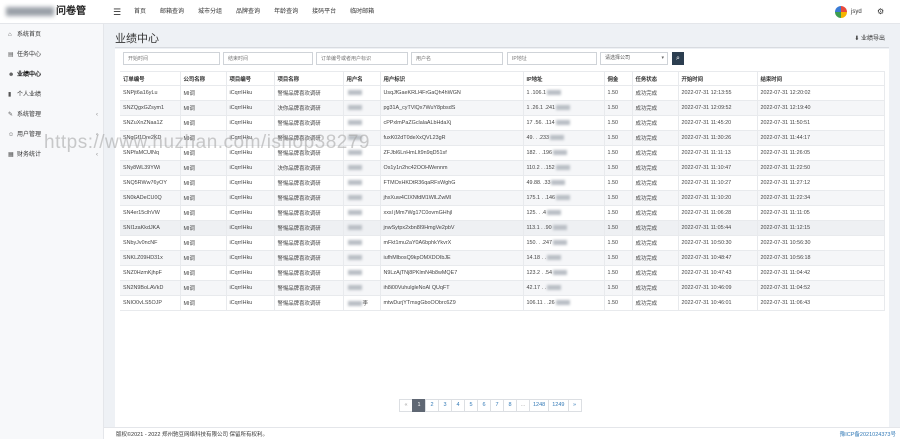 Image resolution: width=900 pixels, height=439 pixels. Describe the element at coordinates (117, 12) in the screenshot. I see `menu-toggle-icon: ☰` at that location.